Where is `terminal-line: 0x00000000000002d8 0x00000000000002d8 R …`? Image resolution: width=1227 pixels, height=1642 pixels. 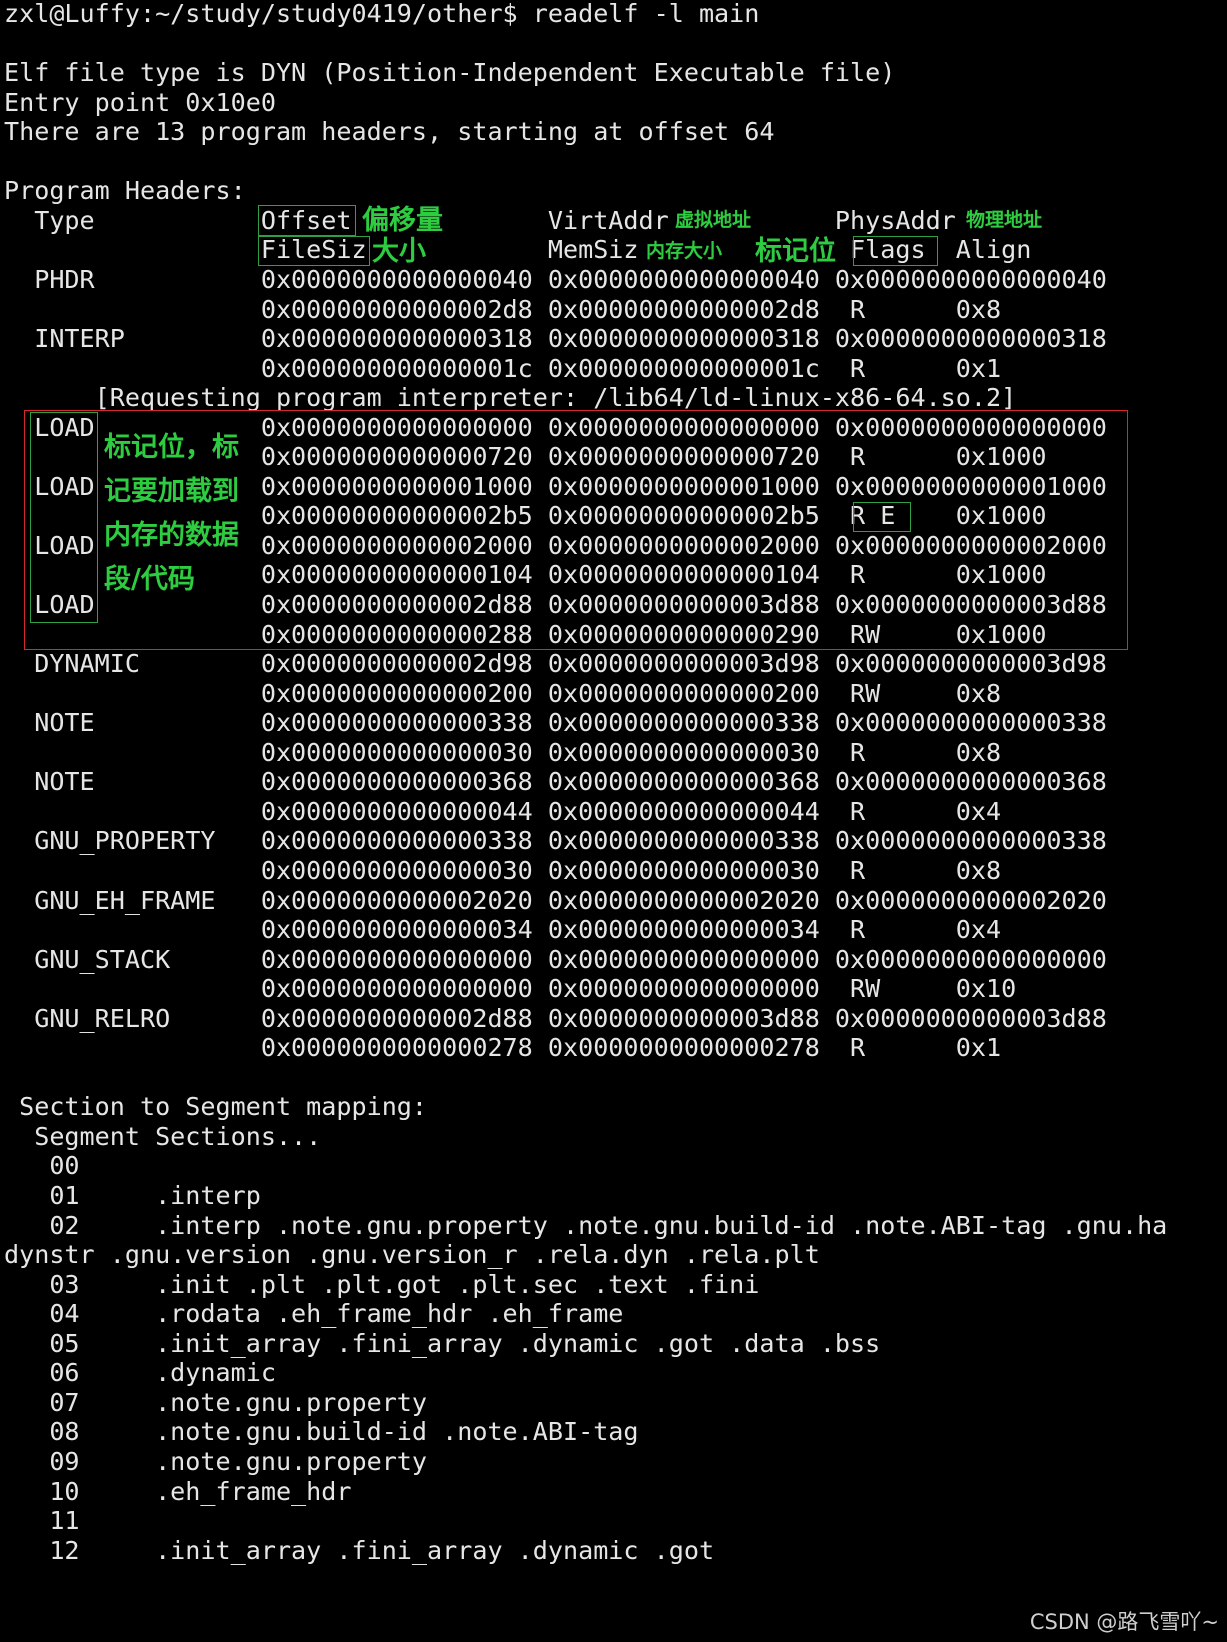 terminal-line: 0x00000000000002d8 0x00000000000002d8 R … is located at coordinates (503, 309).